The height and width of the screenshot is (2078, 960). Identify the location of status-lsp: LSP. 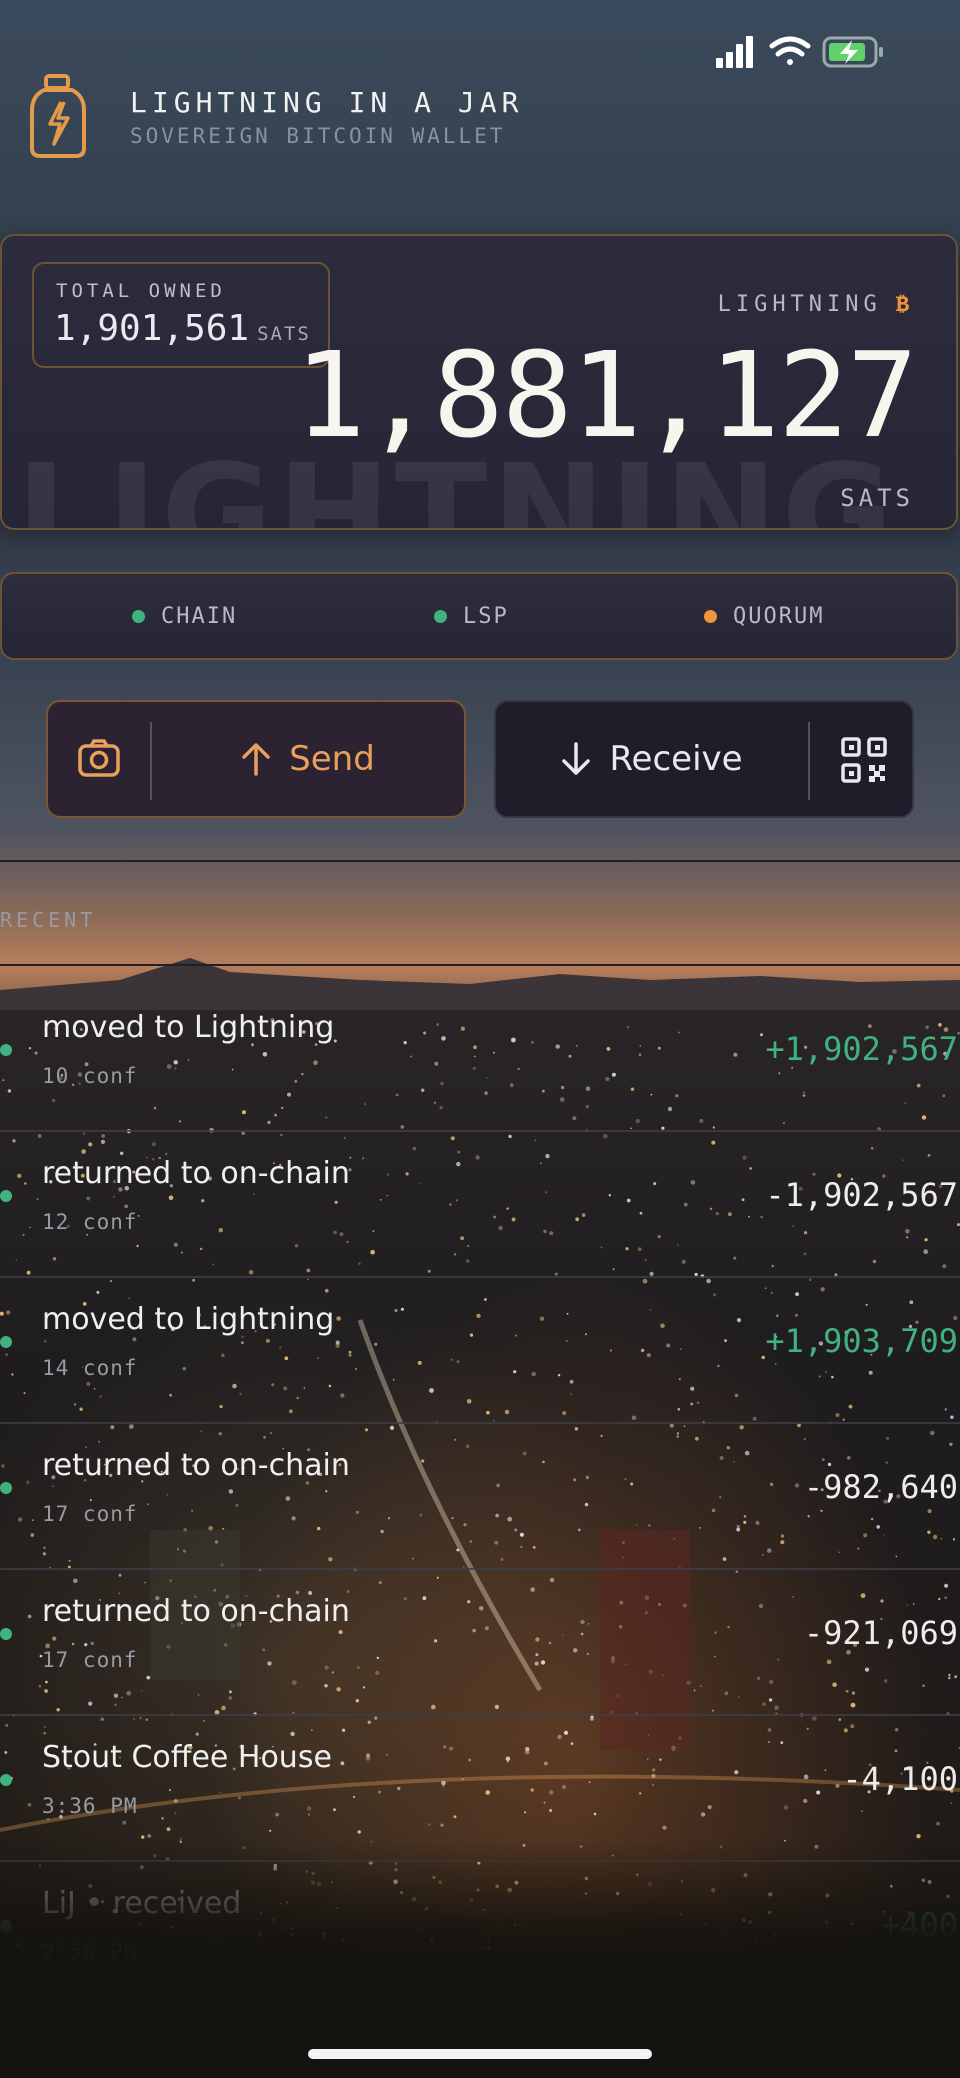
(471, 616).